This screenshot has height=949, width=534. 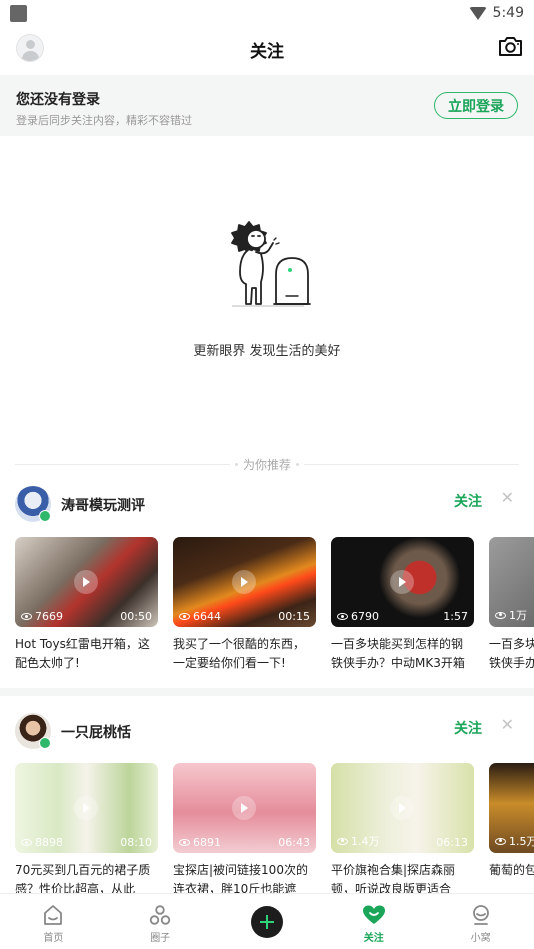 I want to click on creator-name: 一只屁桃恬, so click(x=96, y=732).